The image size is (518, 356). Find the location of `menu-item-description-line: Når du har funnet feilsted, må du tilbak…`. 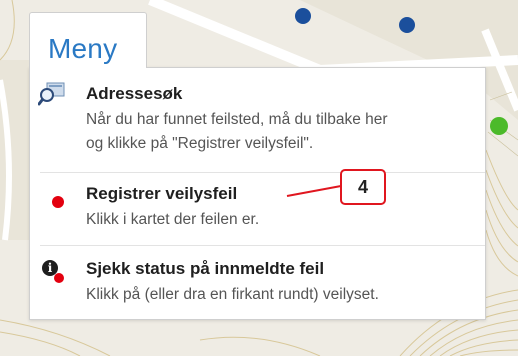

menu-item-description-line: Når du har funnet feilsted, må du tilbak… is located at coordinates (237, 119).